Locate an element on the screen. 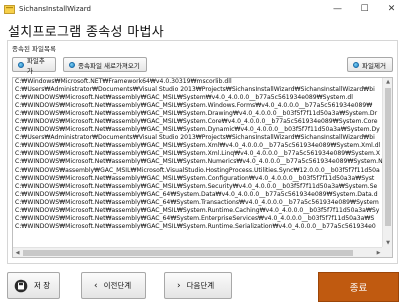 The height and width of the screenshot is (306, 405). next-step-button: › 다음단계 is located at coordinates (198, 285).